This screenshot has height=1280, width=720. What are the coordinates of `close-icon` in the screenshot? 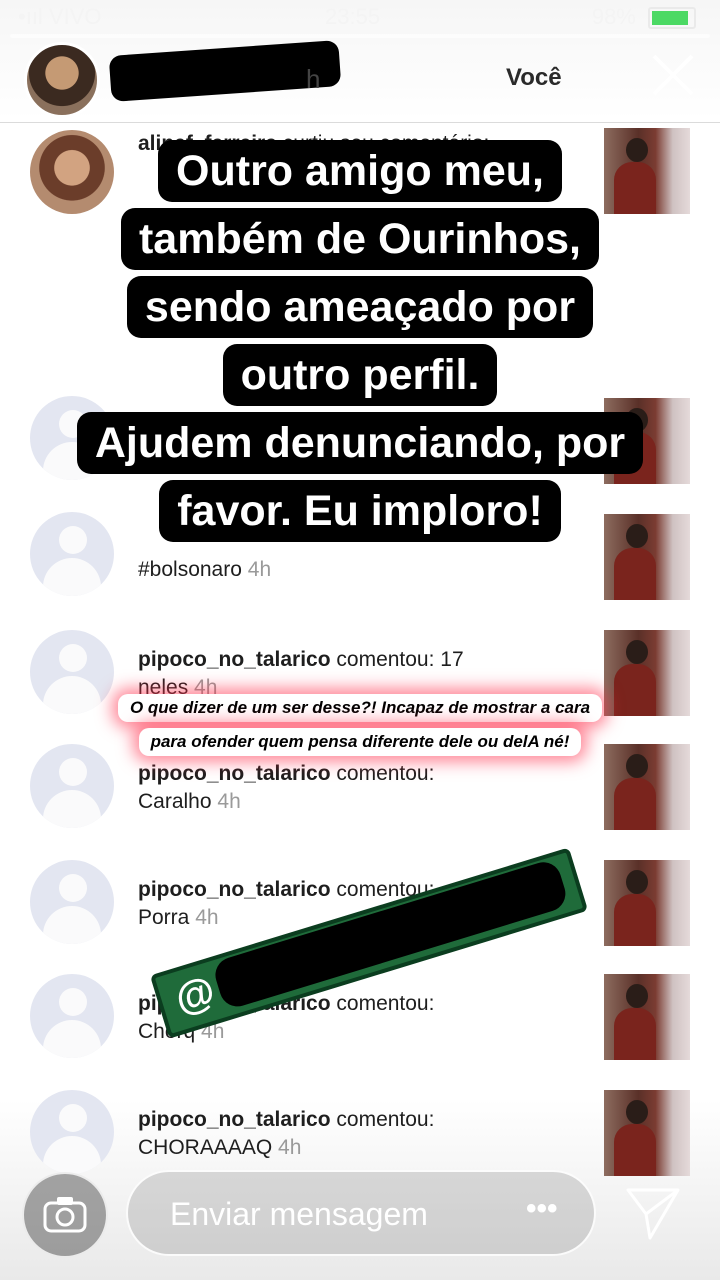 It's located at (673, 75).